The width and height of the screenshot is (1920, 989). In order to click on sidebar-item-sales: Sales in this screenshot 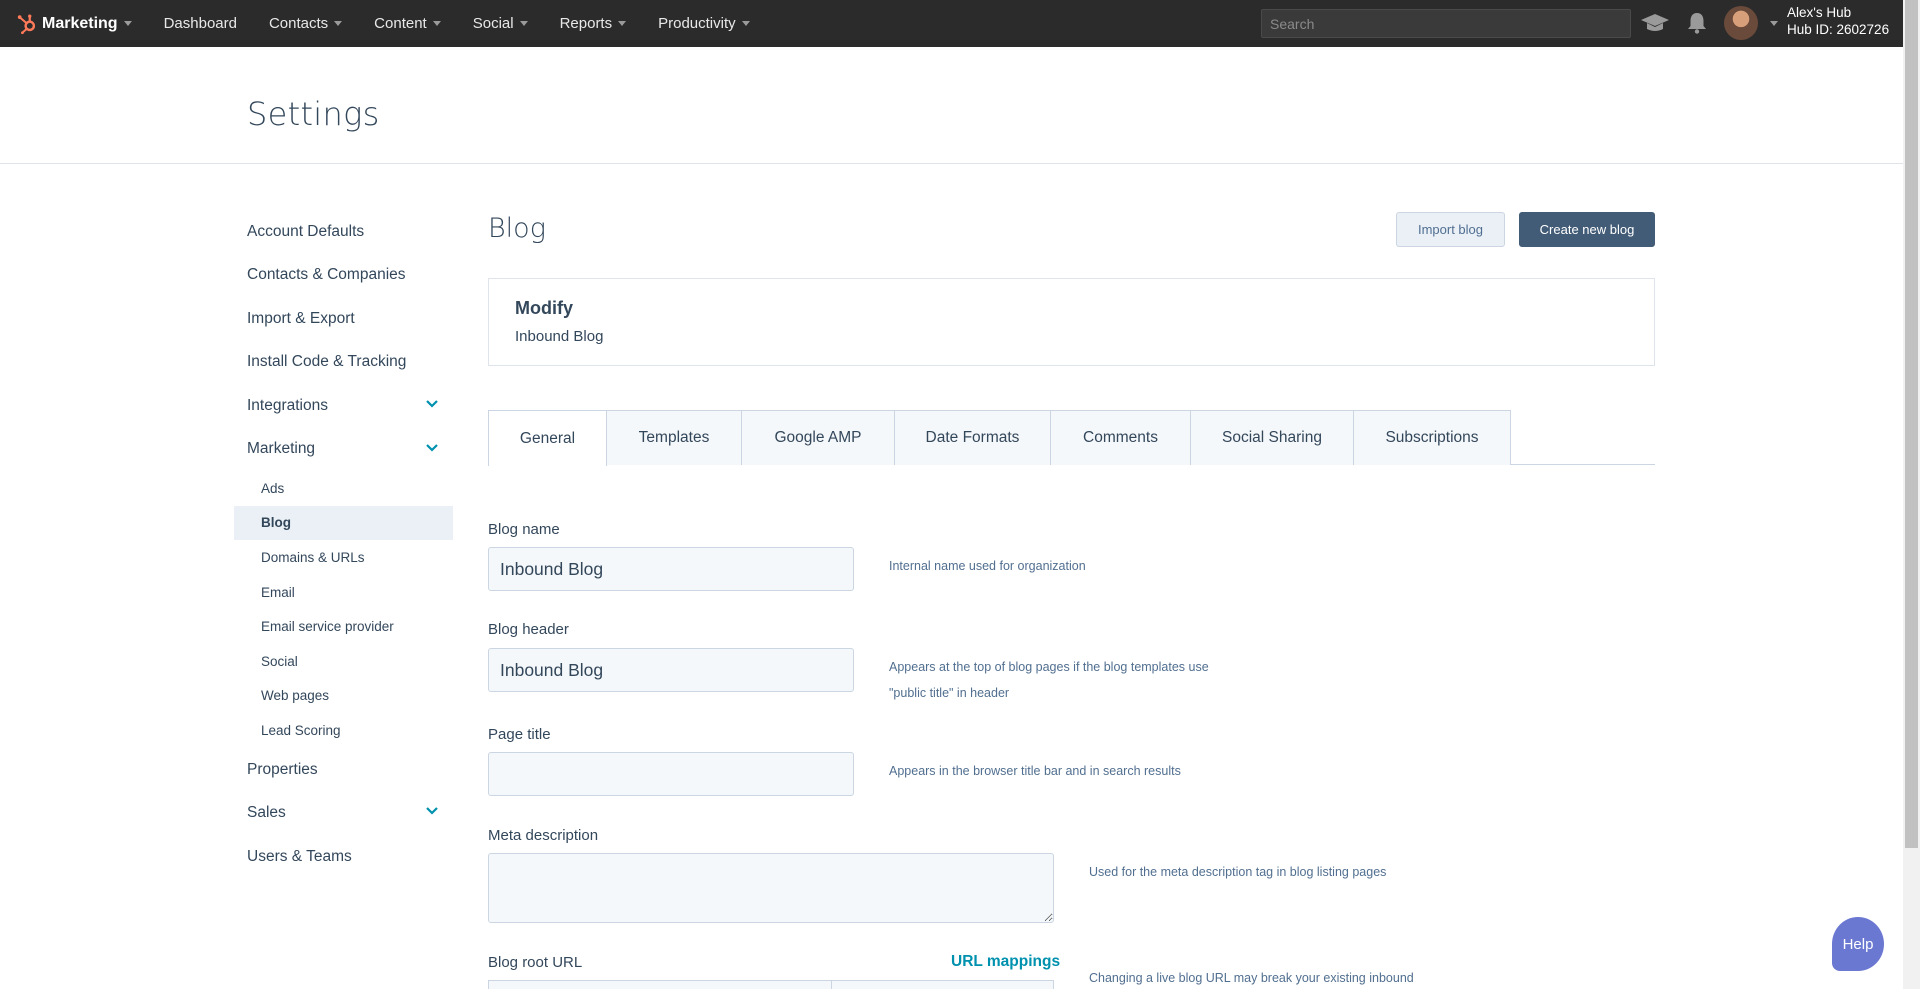, I will do `click(343, 813)`.